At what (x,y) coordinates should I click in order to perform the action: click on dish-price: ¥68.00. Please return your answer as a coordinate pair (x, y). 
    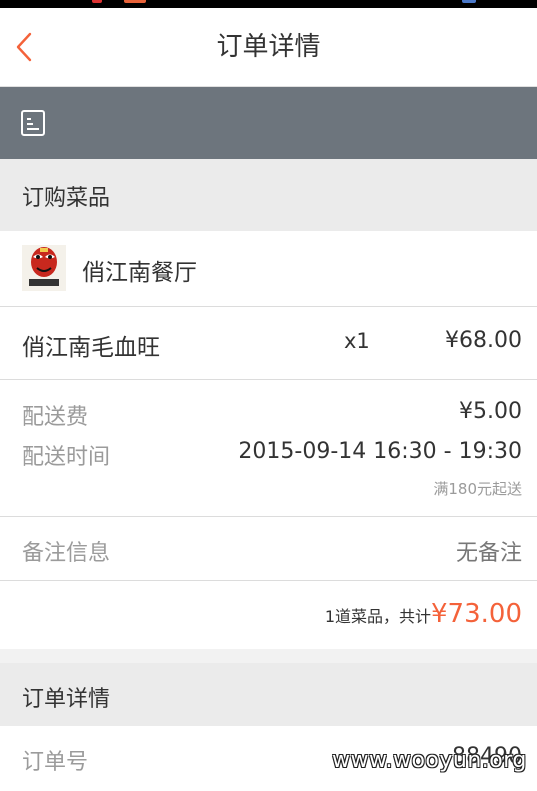
    Looking at the image, I should click on (483, 340).